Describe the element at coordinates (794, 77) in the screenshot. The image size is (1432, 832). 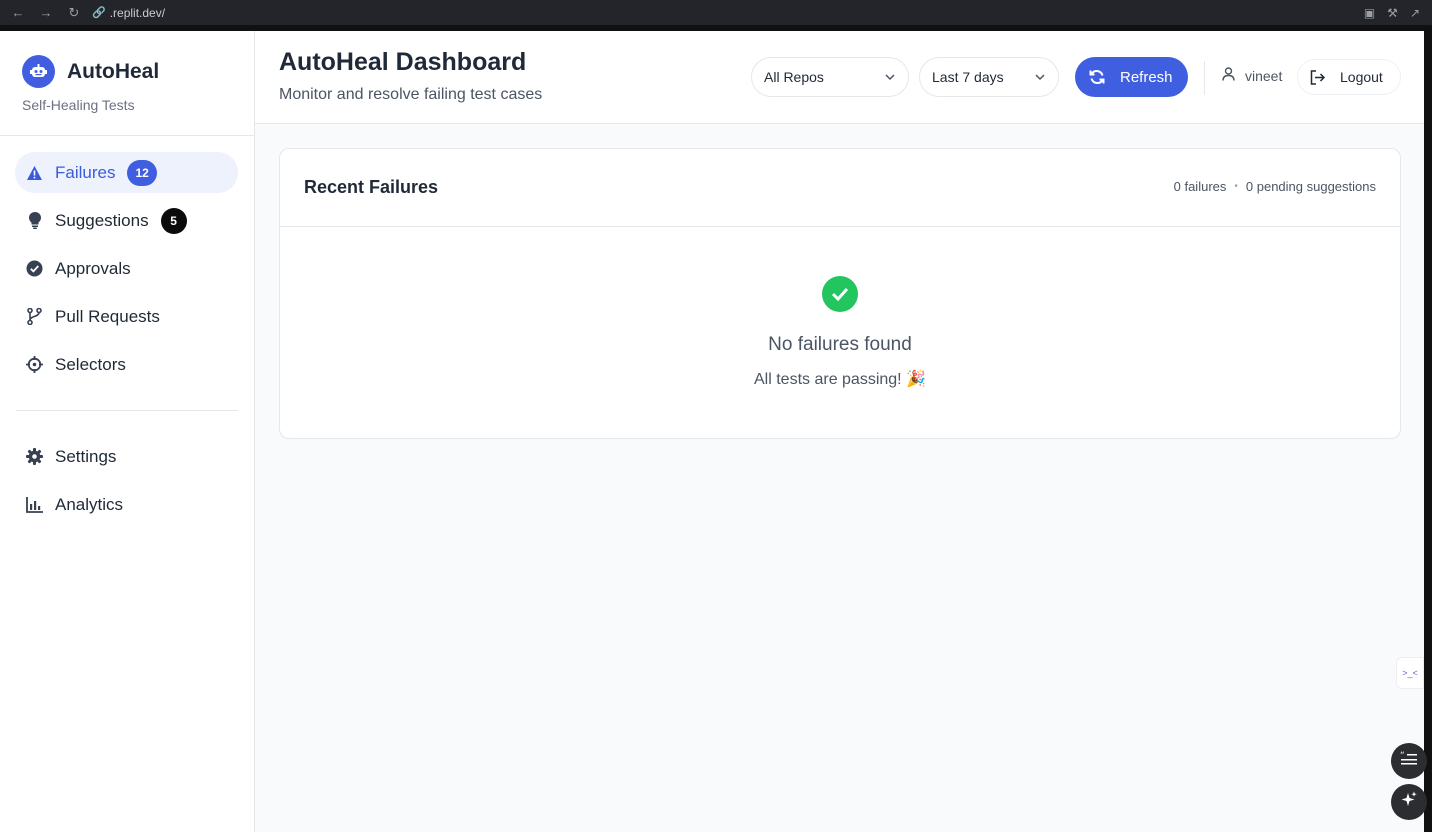
I see `repo-select-value: All Repos` at that location.